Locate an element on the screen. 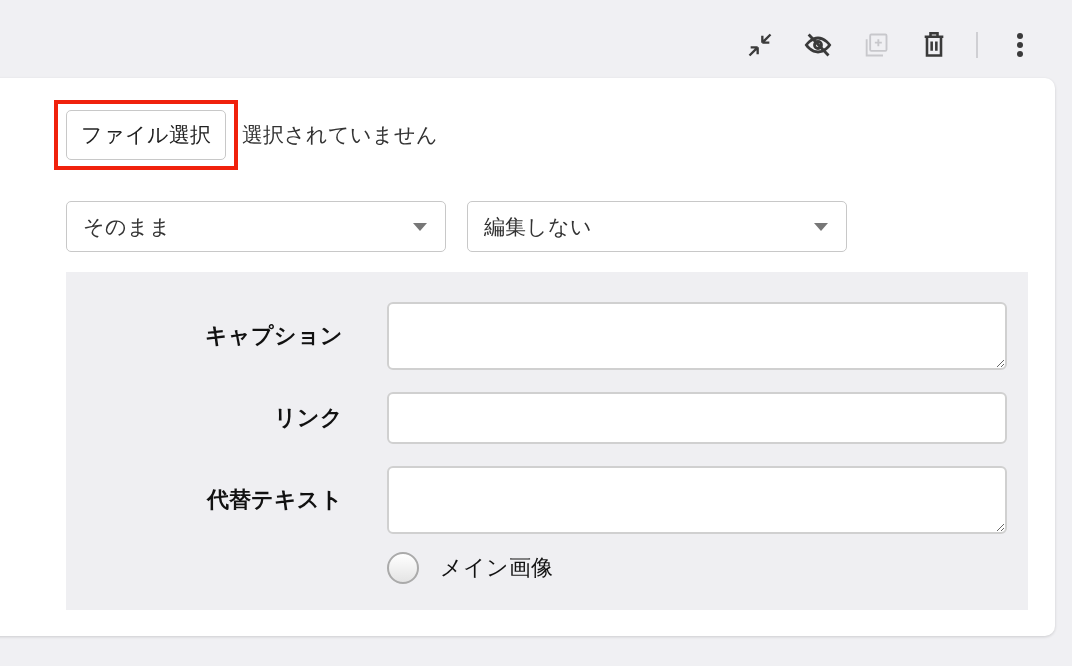 The image size is (1072, 666). input-field is located at coordinates (697, 418).